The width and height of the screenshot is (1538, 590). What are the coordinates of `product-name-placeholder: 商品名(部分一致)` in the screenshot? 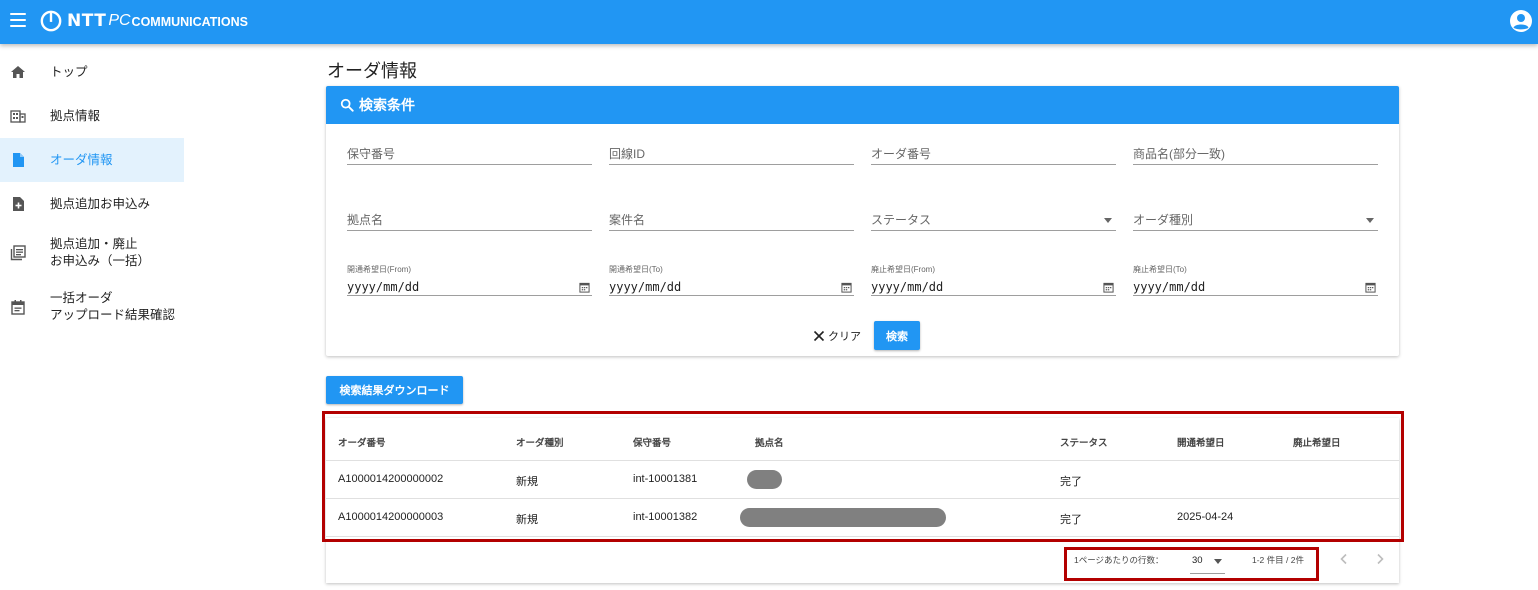 It's located at (1179, 154).